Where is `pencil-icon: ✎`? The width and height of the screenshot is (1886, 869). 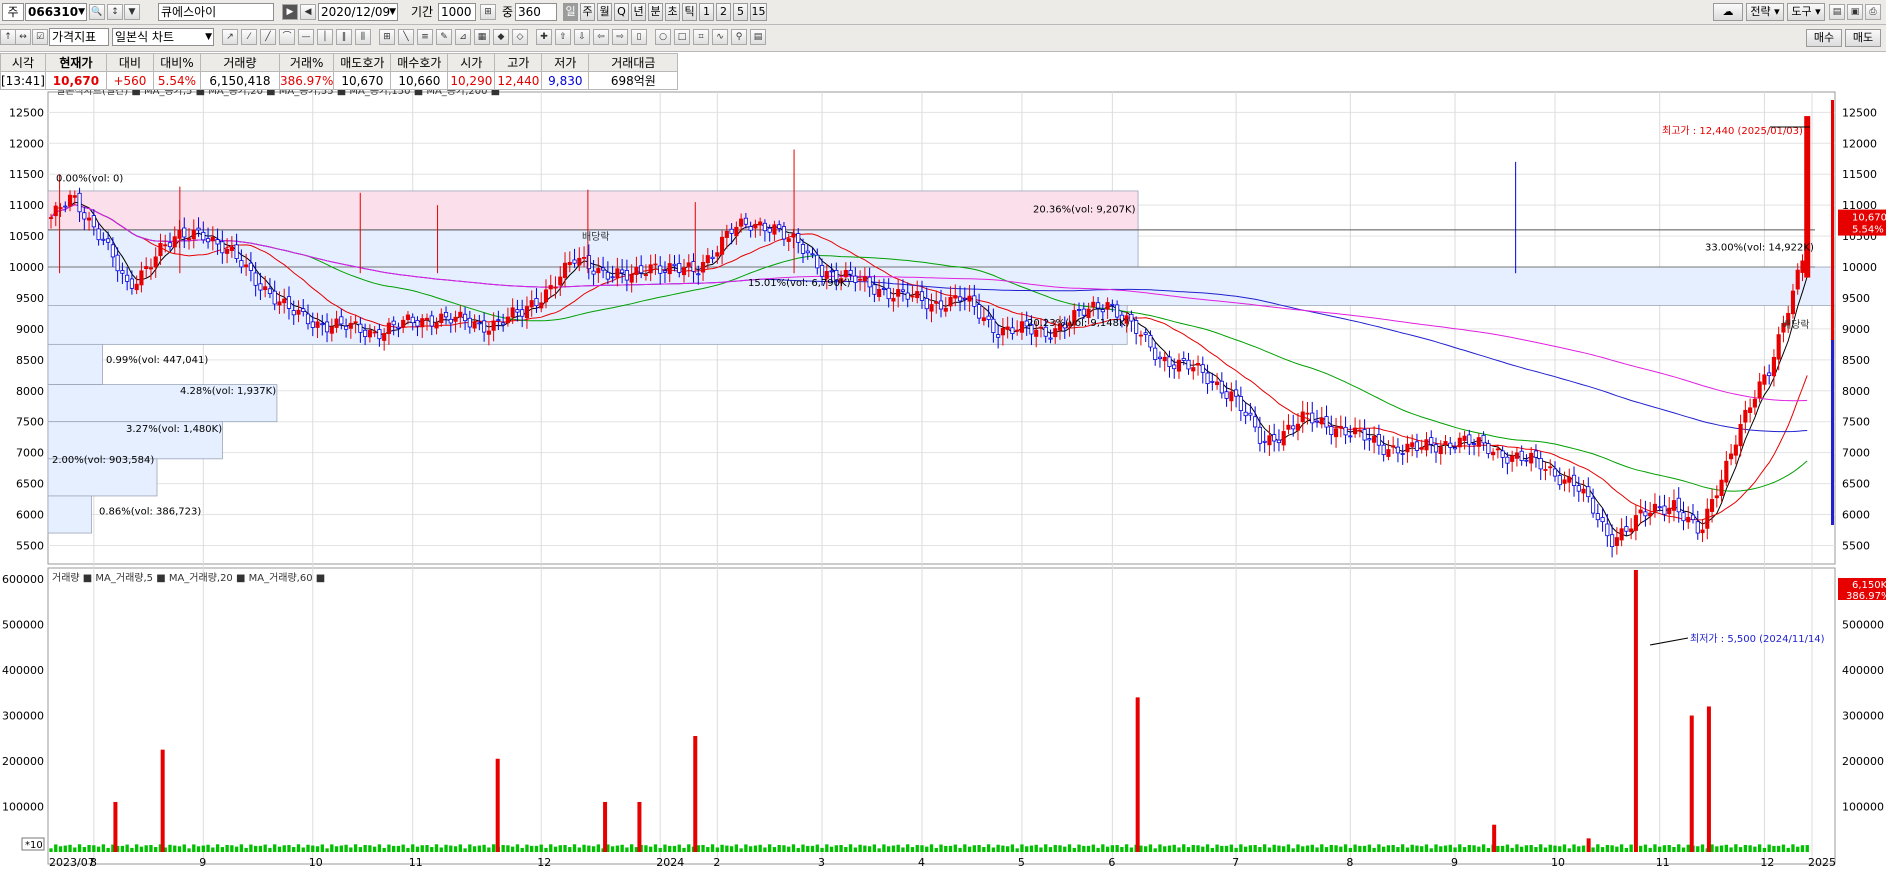
pencil-icon: ✎ is located at coordinates (444, 37).